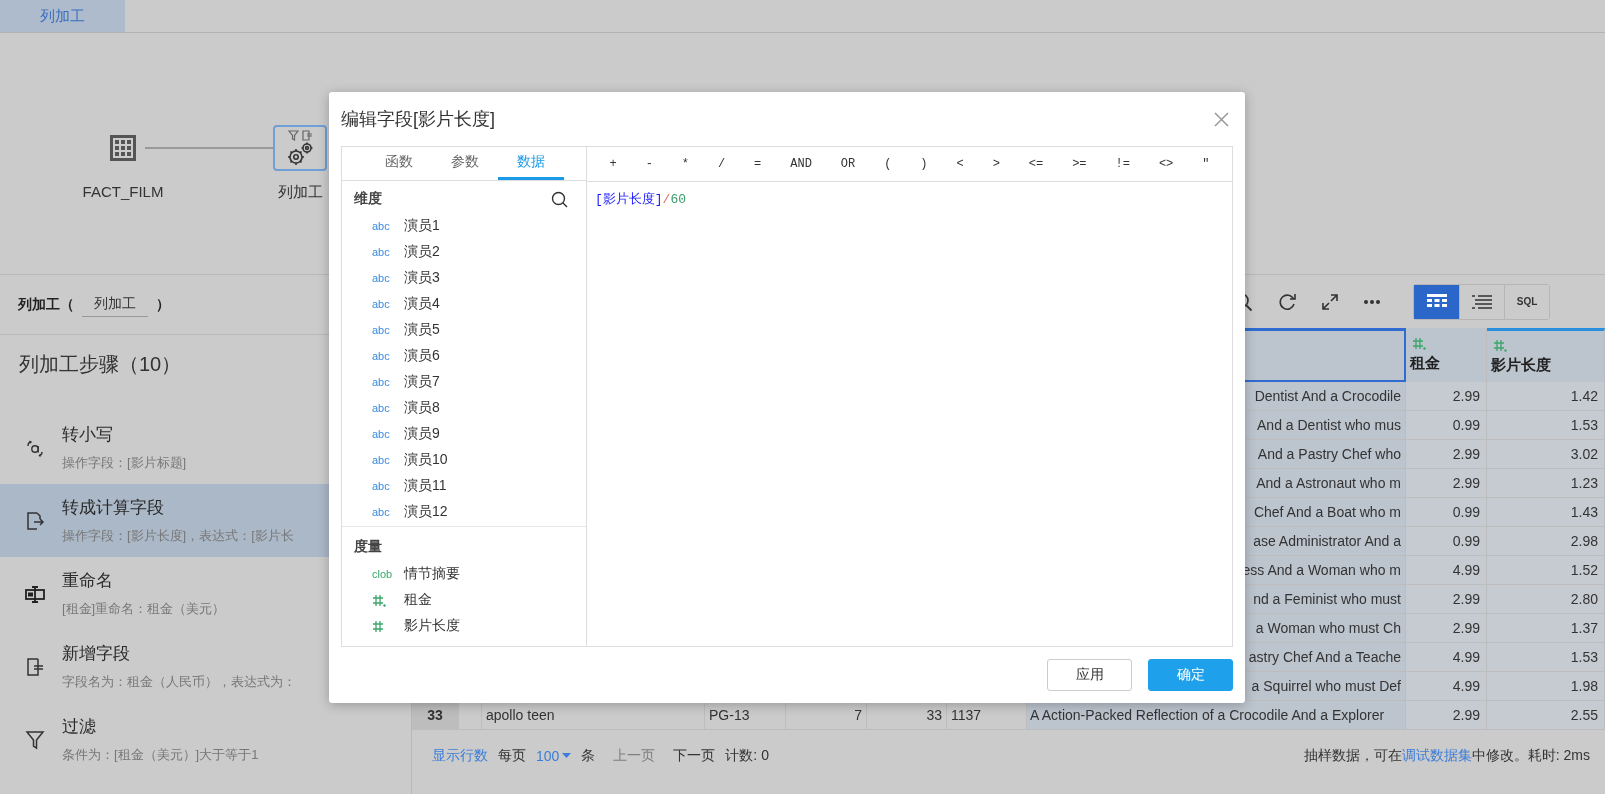  I want to click on operator-button: !=, so click(1122, 164).